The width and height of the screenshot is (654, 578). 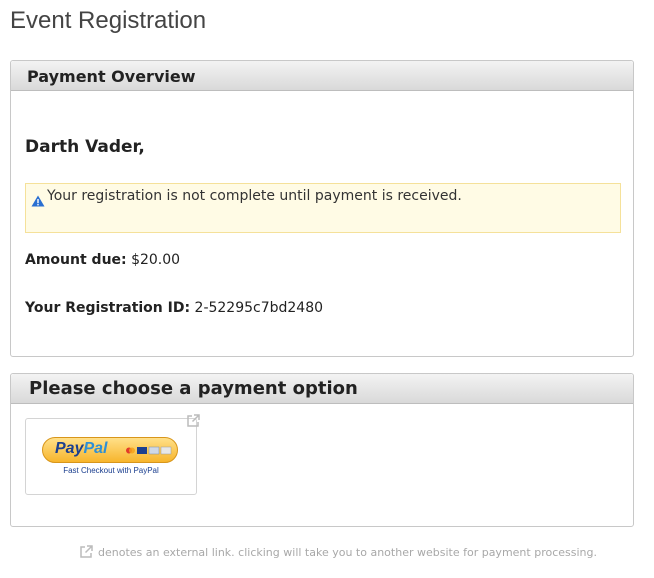 What do you see at coordinates (108, 308) in the screenshot?
I see `registration-id-label: Your Registration ID:` at bounding box center [108, 308].